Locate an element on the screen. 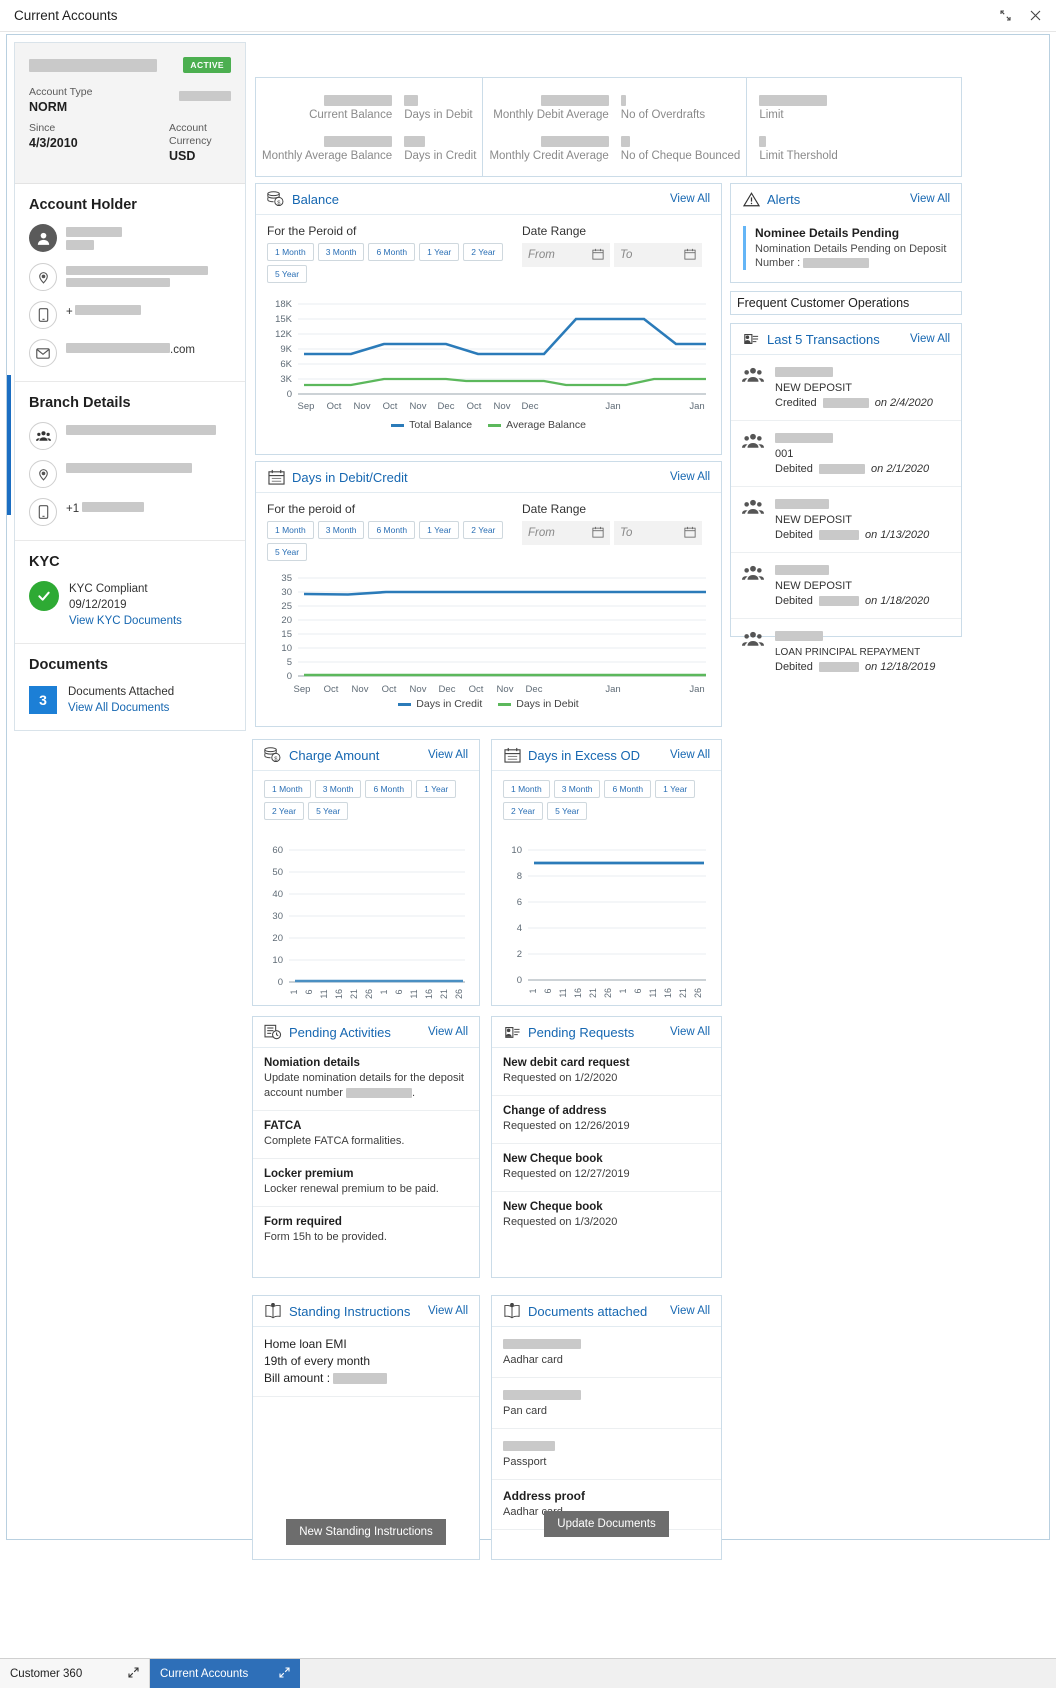  balance-date-range-label: Date Range is located at coordinates (554, 231).